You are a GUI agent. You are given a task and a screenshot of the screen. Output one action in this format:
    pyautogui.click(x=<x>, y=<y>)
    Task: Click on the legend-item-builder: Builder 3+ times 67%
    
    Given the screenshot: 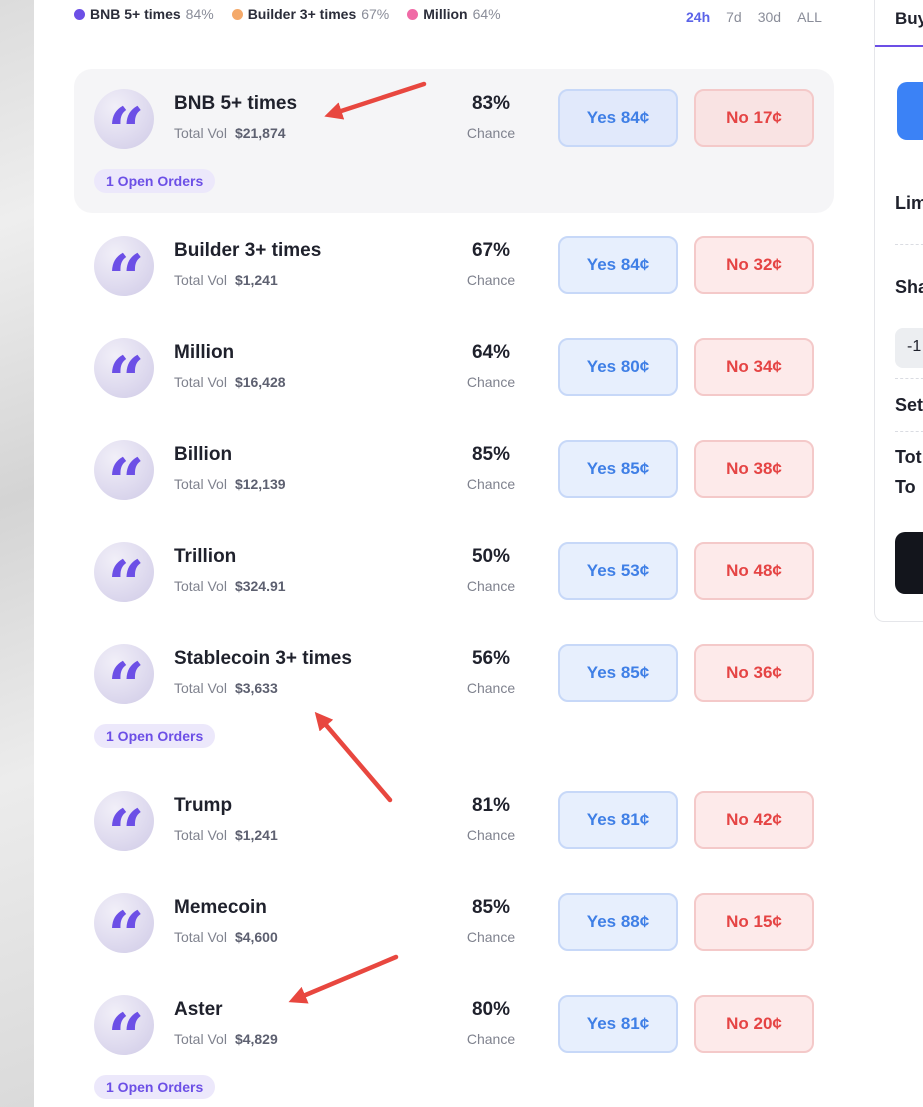 What is the action you would take?
    pyautogui.click(x=310, y=14)
    